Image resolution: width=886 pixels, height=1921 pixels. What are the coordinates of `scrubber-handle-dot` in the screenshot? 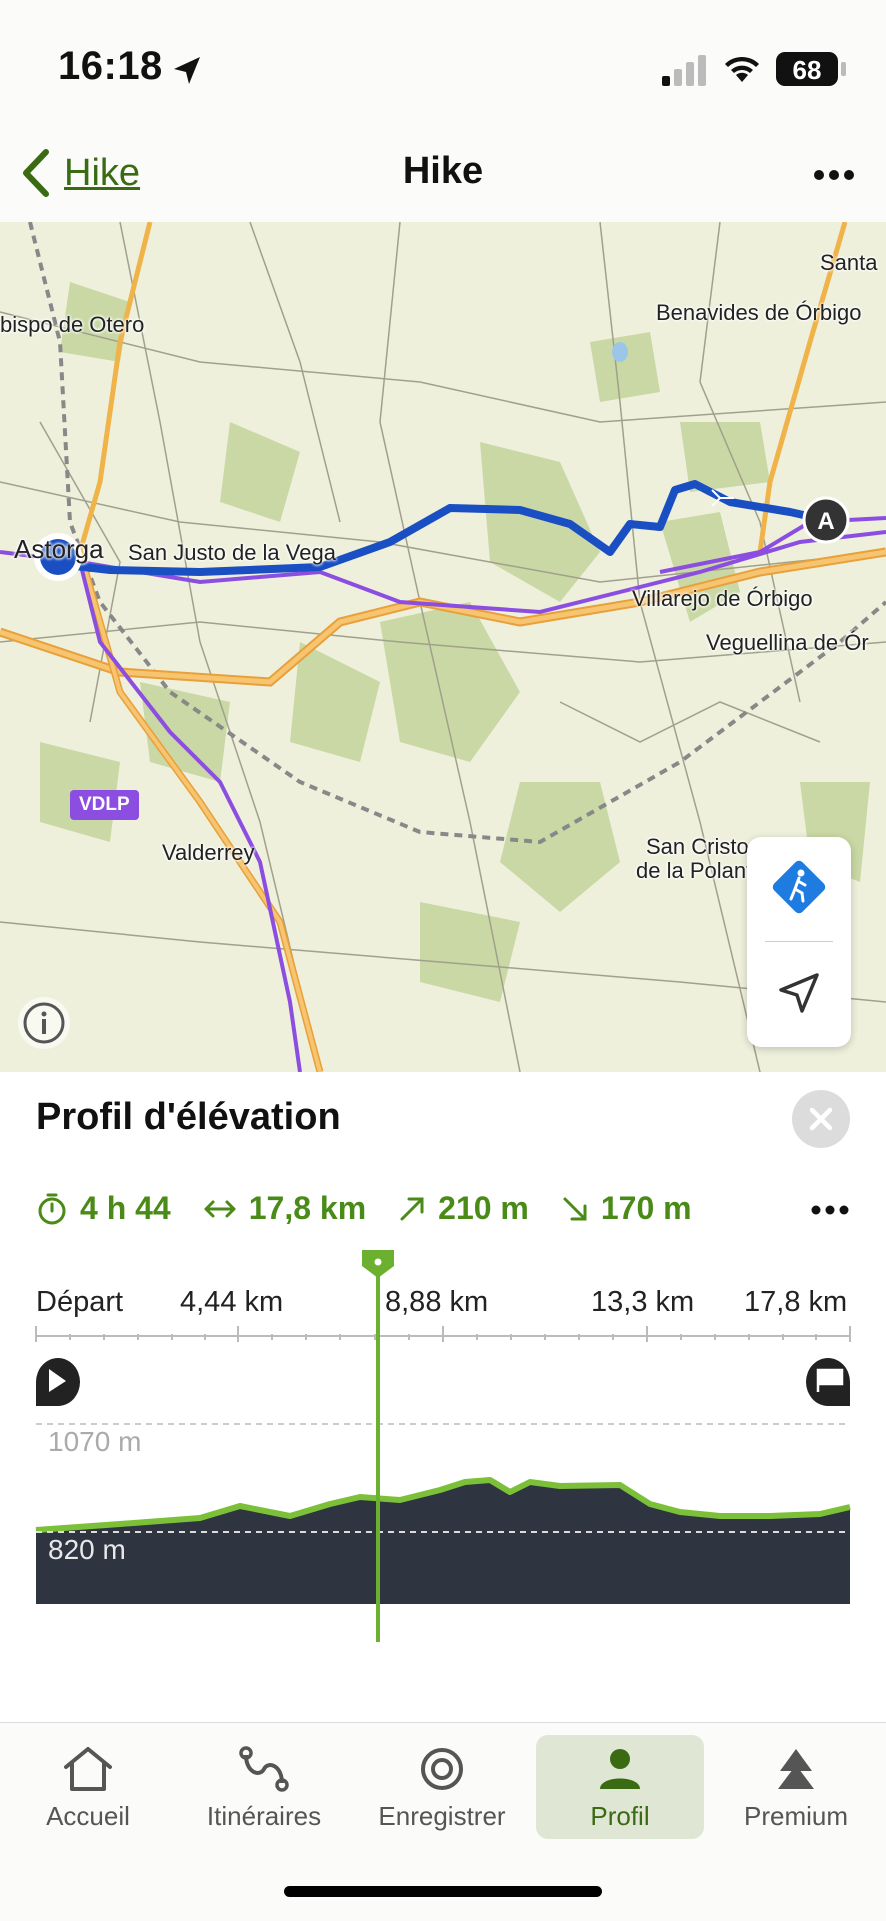 It's located at (378, 1262).